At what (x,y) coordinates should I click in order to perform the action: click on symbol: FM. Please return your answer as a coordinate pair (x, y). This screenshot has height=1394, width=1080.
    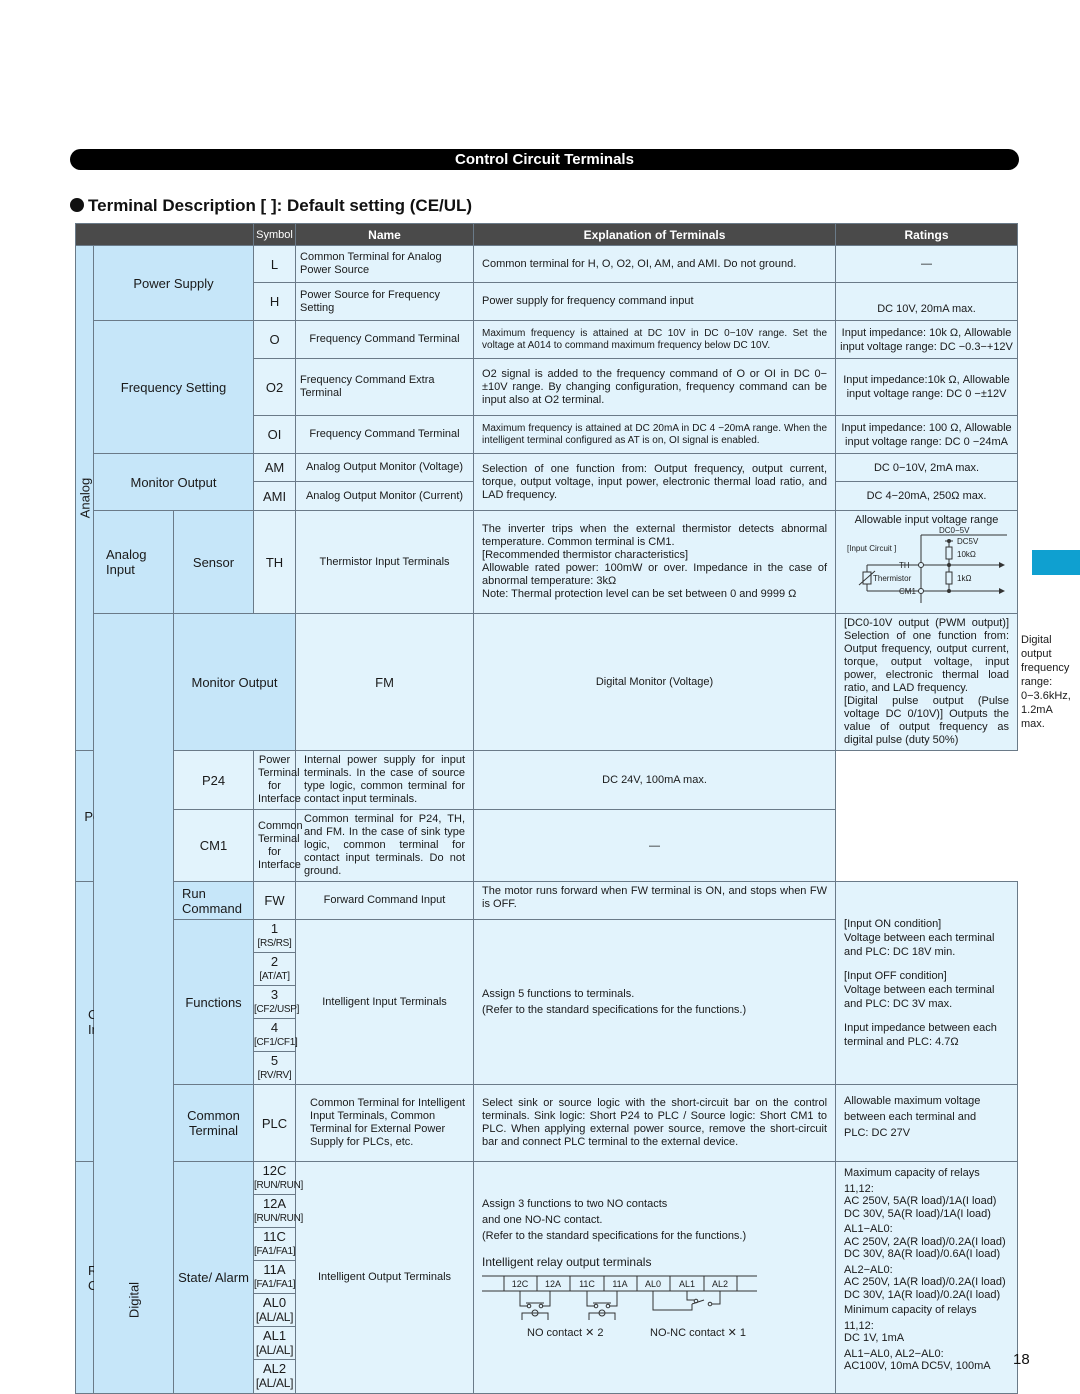
    Looking at the image, I should click on (385, 682).